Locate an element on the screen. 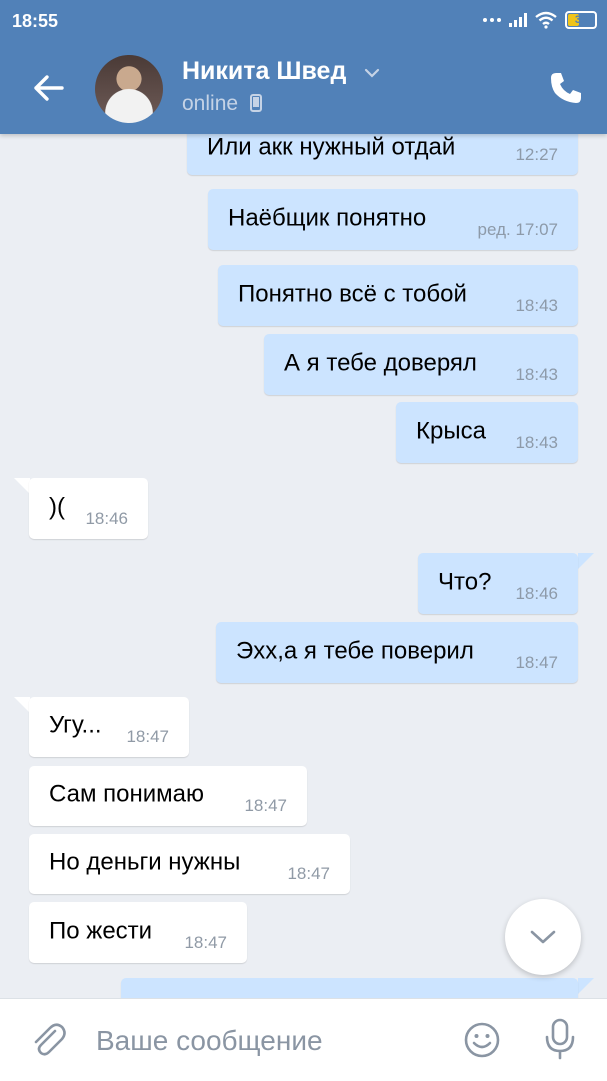 The width and height of the screenshot is (607, 1081). message-bubble-outgoing: Эхх,а я тебе поверил 18:47 is located at coordinates (397, 652).